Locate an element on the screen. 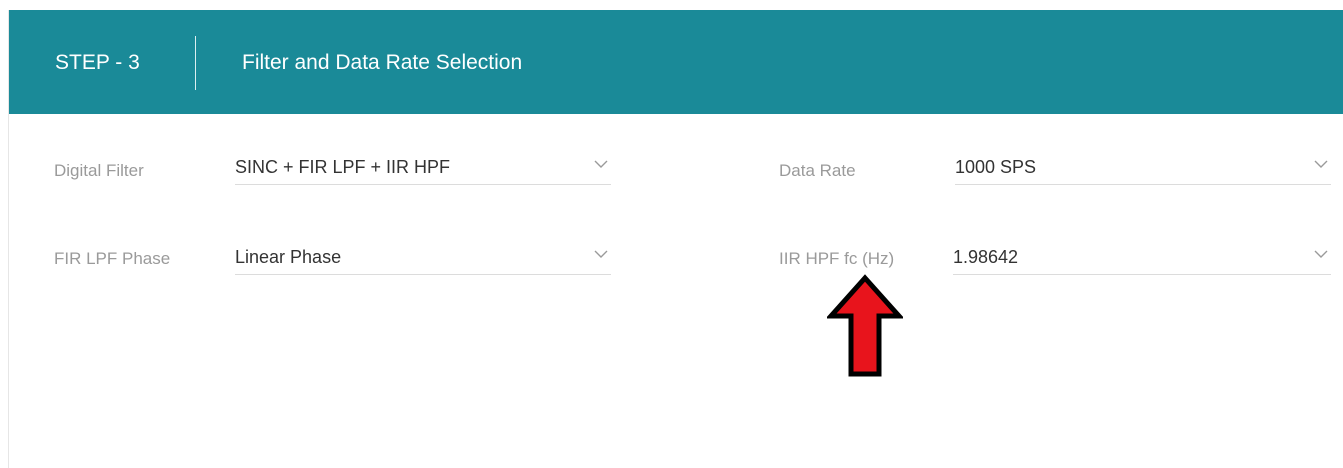 This screenshot has height=468, width=1343. digital-filter-label: Digital Filter is located at coordinates (99, 170).